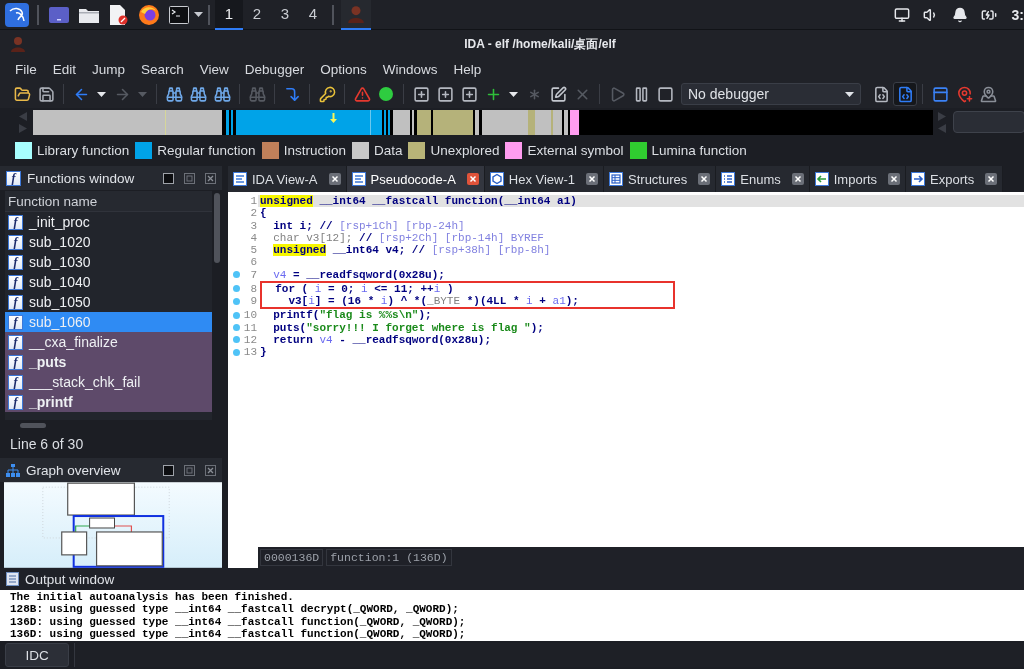 This screenshot has height=669, width=1024. Describe the element at coordinates (108, 302) in the screenshot. I see `function-item: f sub_1050` at that location.